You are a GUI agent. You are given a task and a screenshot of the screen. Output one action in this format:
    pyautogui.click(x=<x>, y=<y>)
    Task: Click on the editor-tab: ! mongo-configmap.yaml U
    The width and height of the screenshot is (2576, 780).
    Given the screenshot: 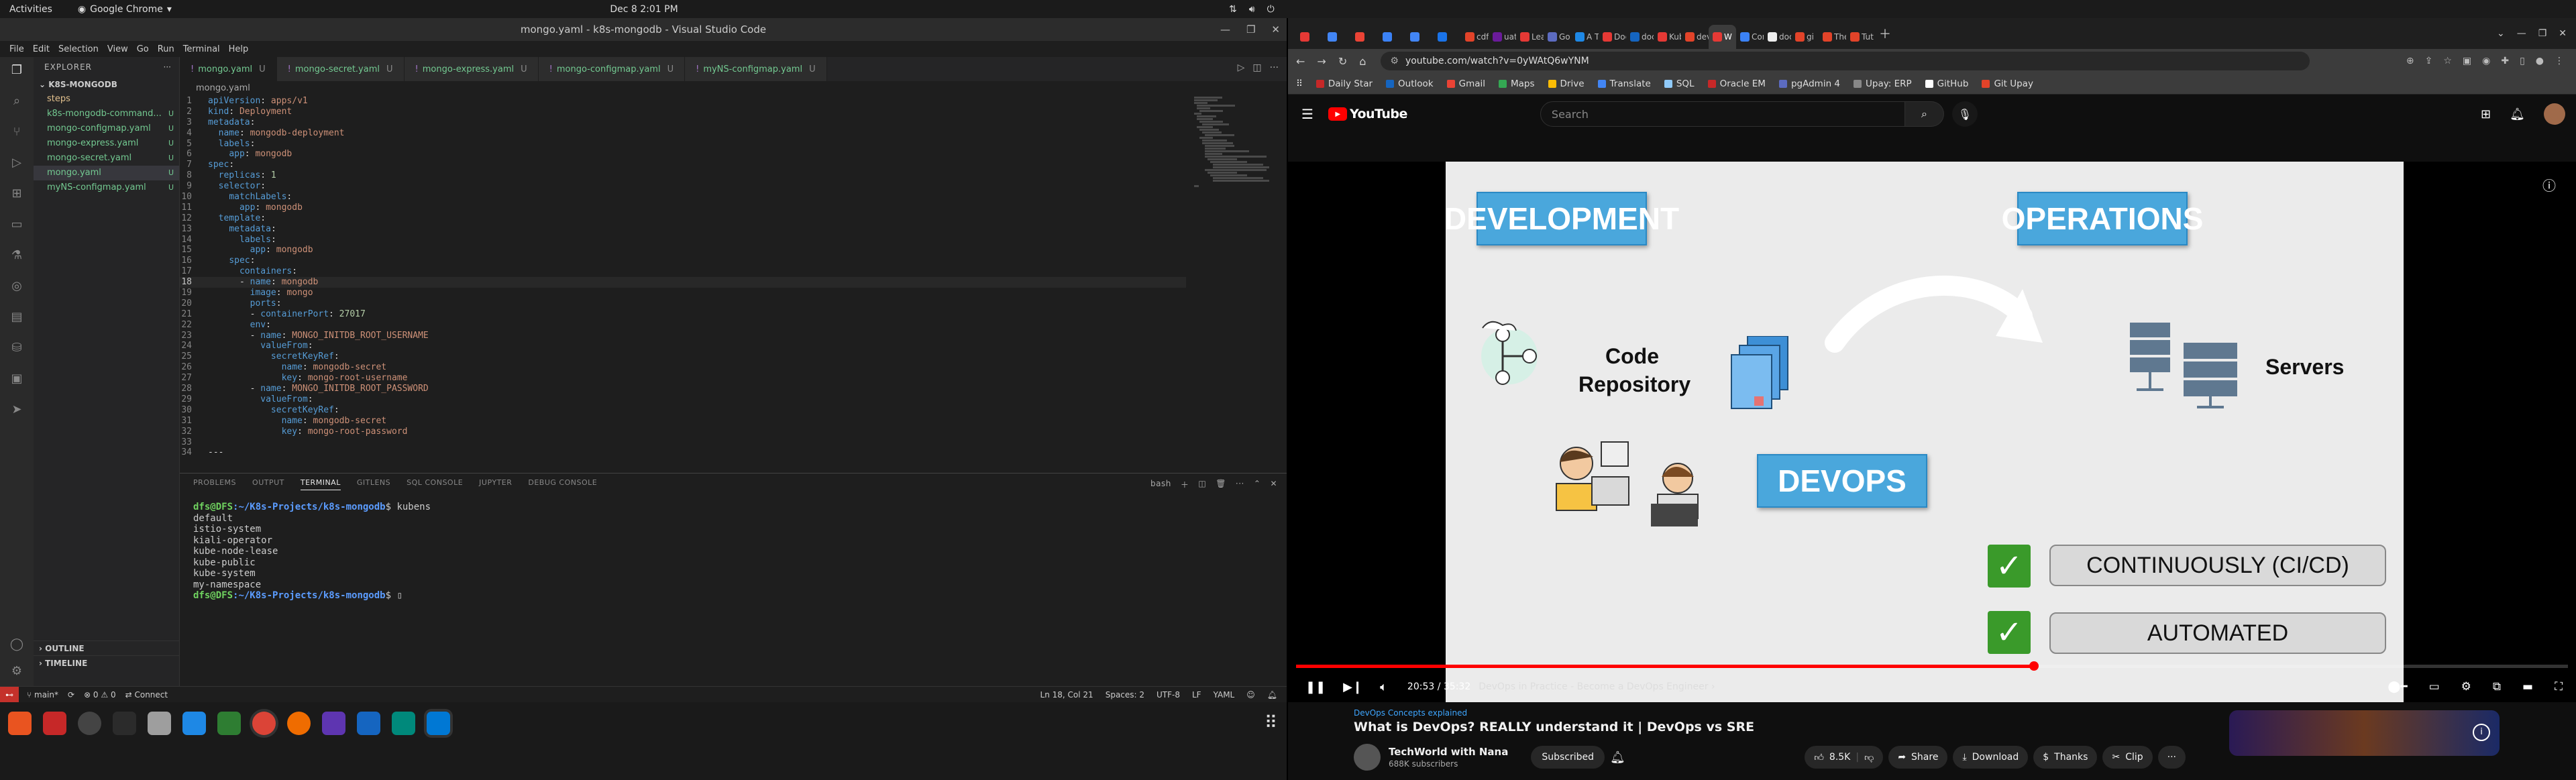 What is the action you would take?
    pyautogui.click(x=612, y=69)
    